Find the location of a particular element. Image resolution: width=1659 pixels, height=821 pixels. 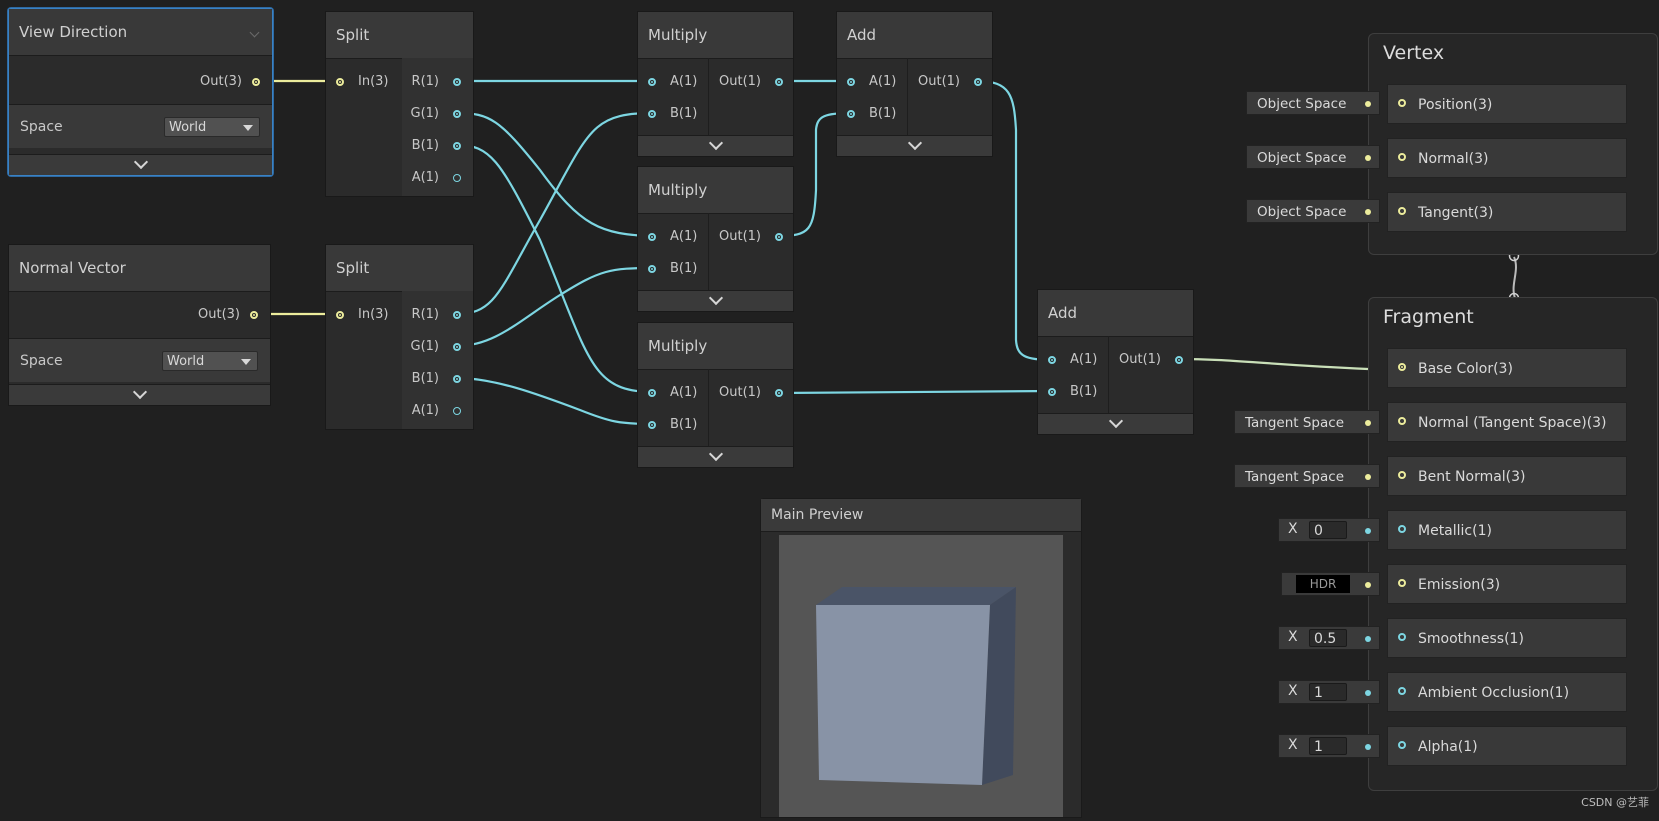

split-2-b-port is located at coordinates (457, 379).